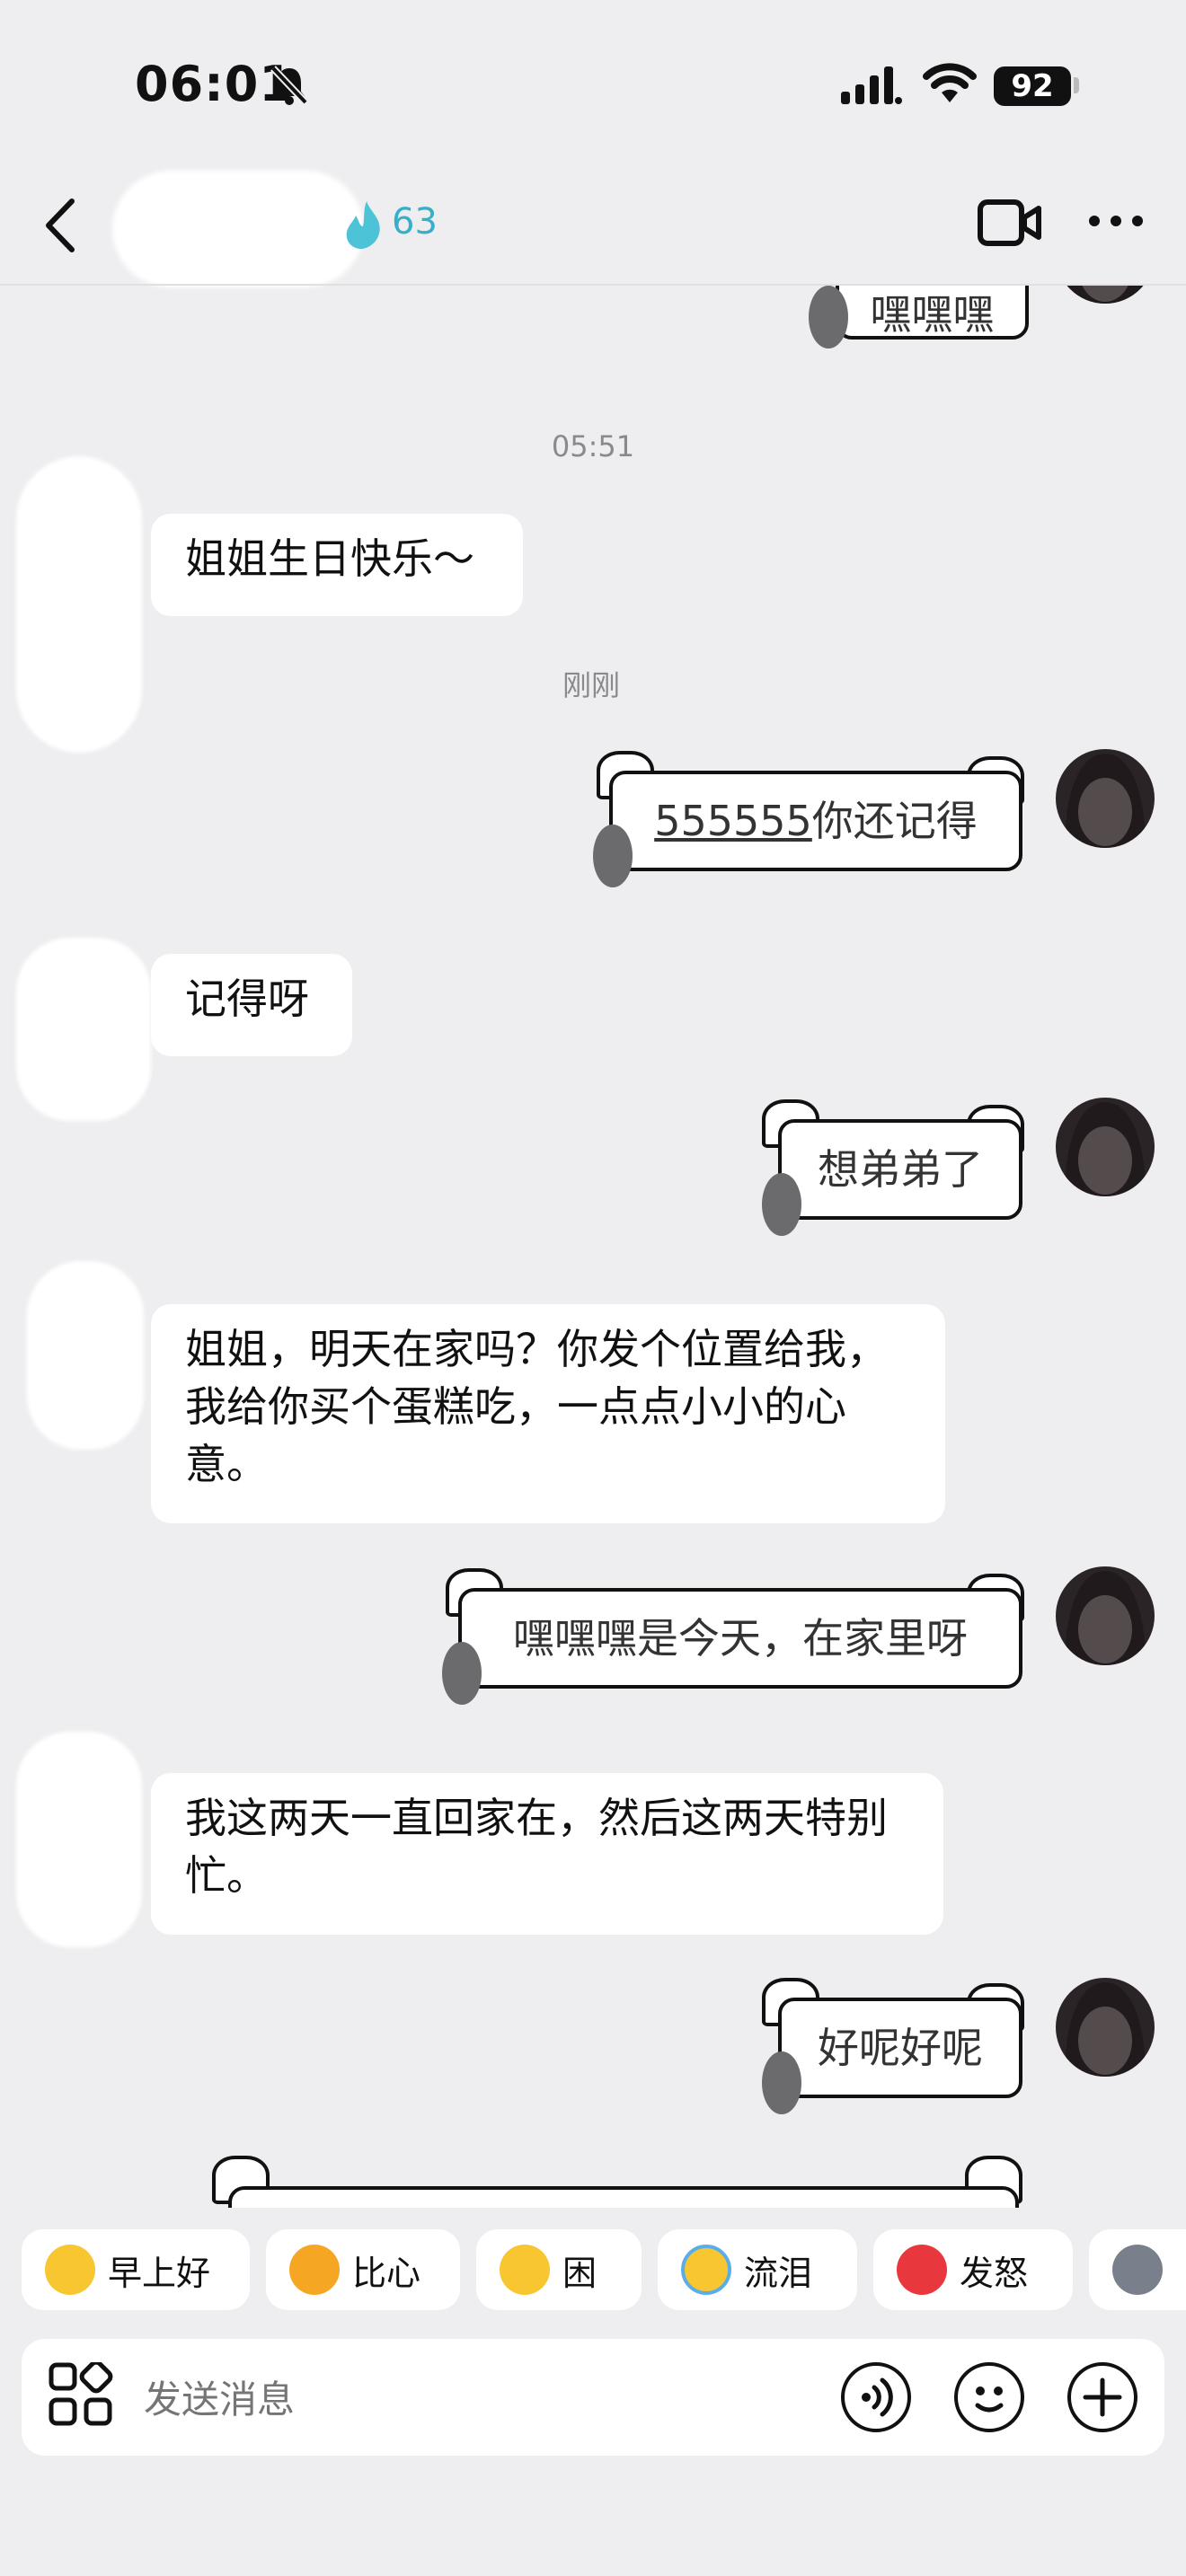 This screenshot has width=1186, height=2576. I want to click on cat-bubble: 555555你还记得, so click(815, 821).